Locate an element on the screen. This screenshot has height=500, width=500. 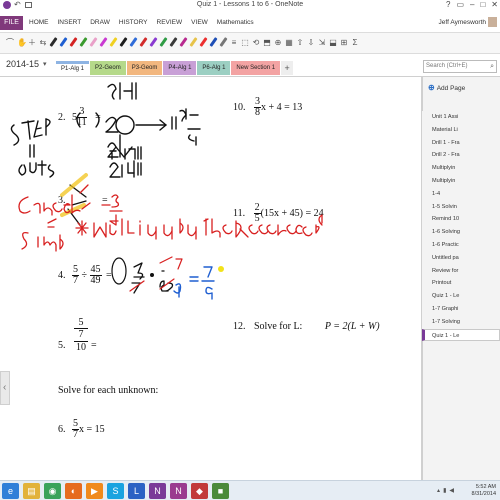
user-name: Jeff Aymesworth is located at coordinates (462, 22).